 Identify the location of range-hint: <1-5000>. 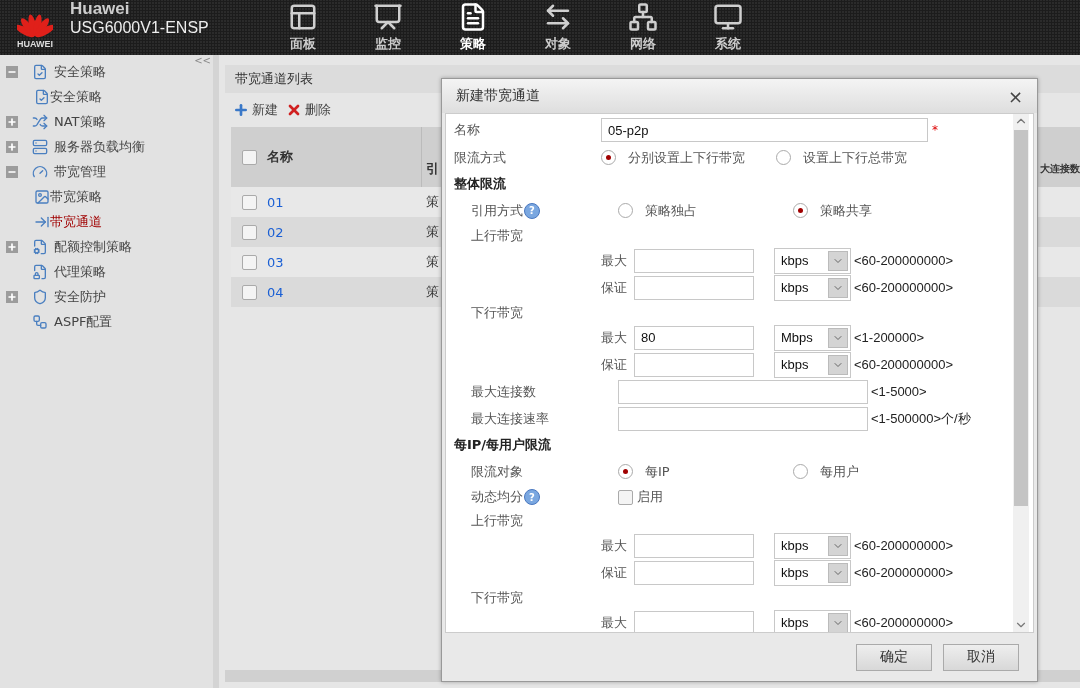
(899, 391).